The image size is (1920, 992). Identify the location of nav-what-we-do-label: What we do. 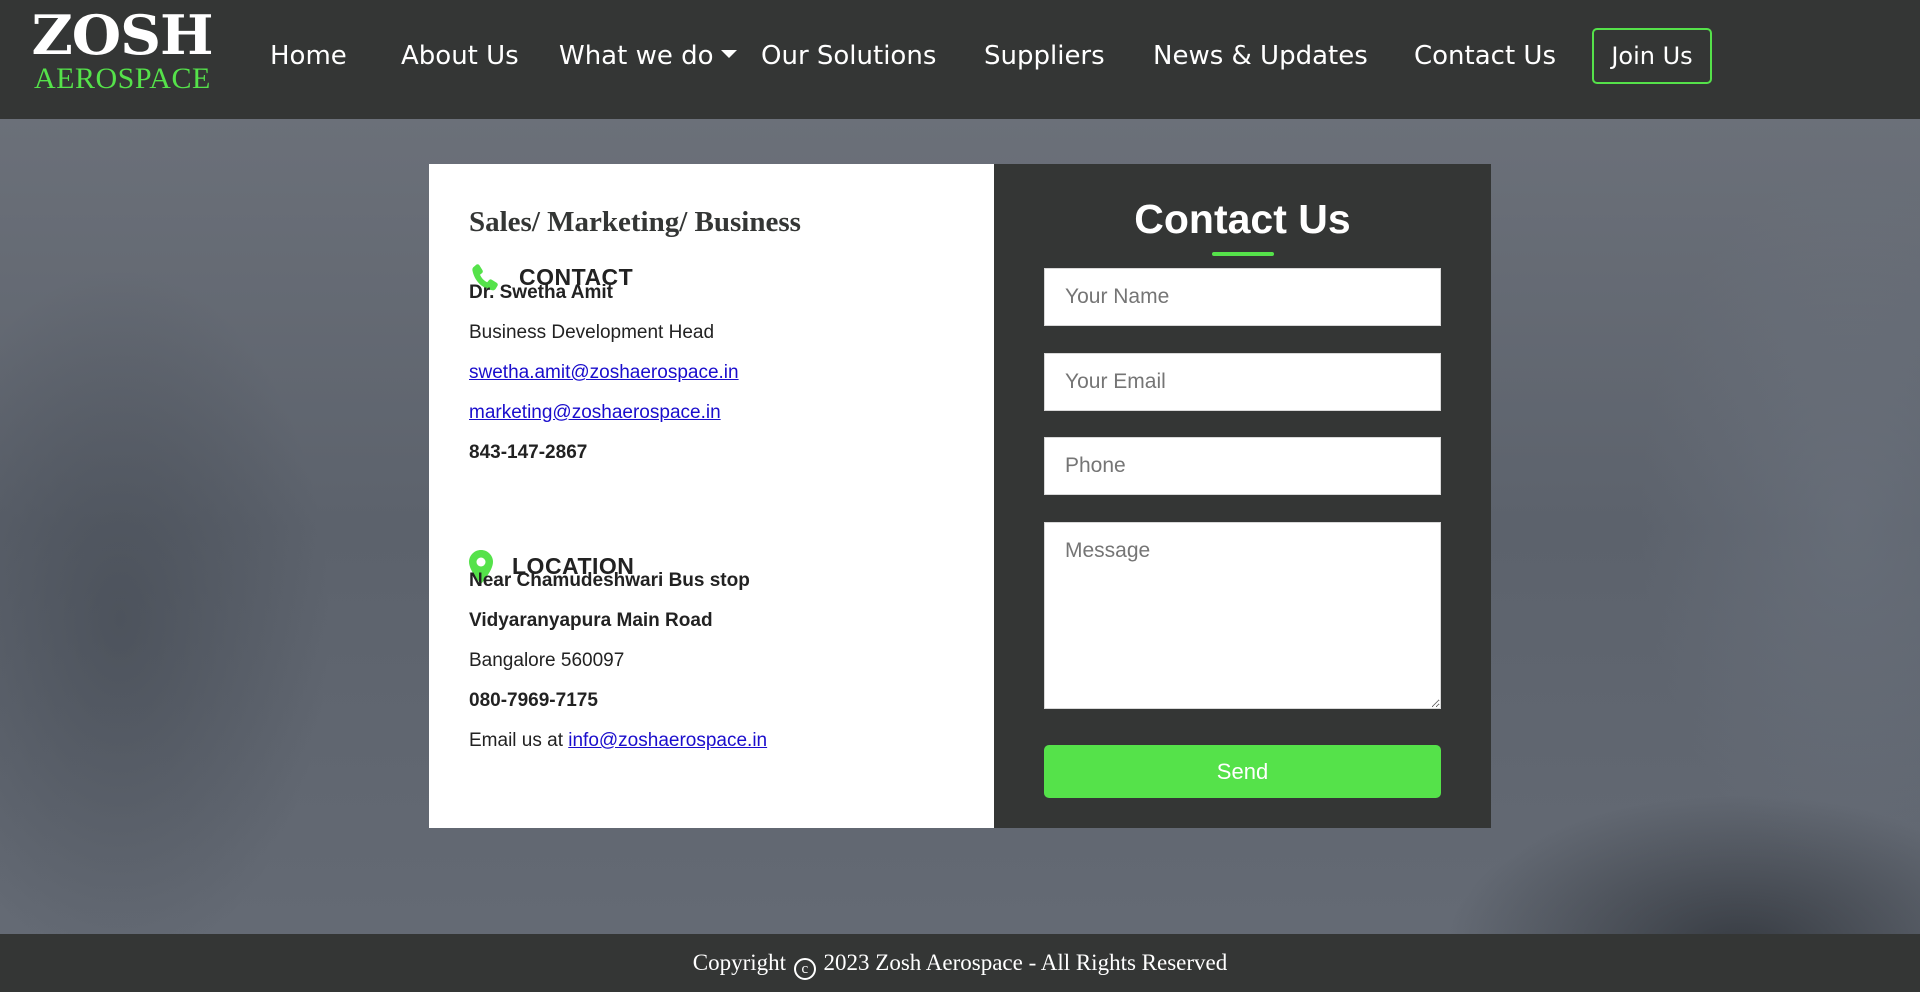
(636, 56).